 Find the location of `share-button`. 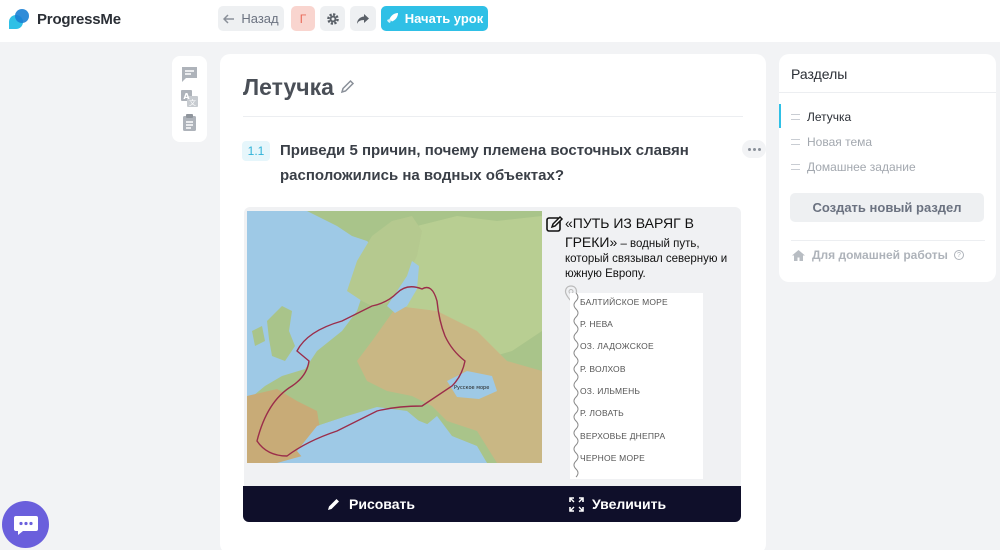

share-button is located at coordinates (363, 18).